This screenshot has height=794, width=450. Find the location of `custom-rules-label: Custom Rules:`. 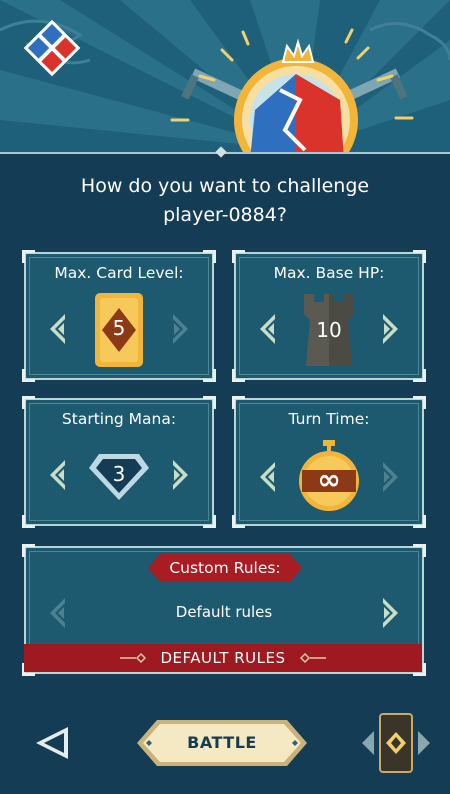

custom-rules-label: Custom Rules: is located at coordinates (225, 568).